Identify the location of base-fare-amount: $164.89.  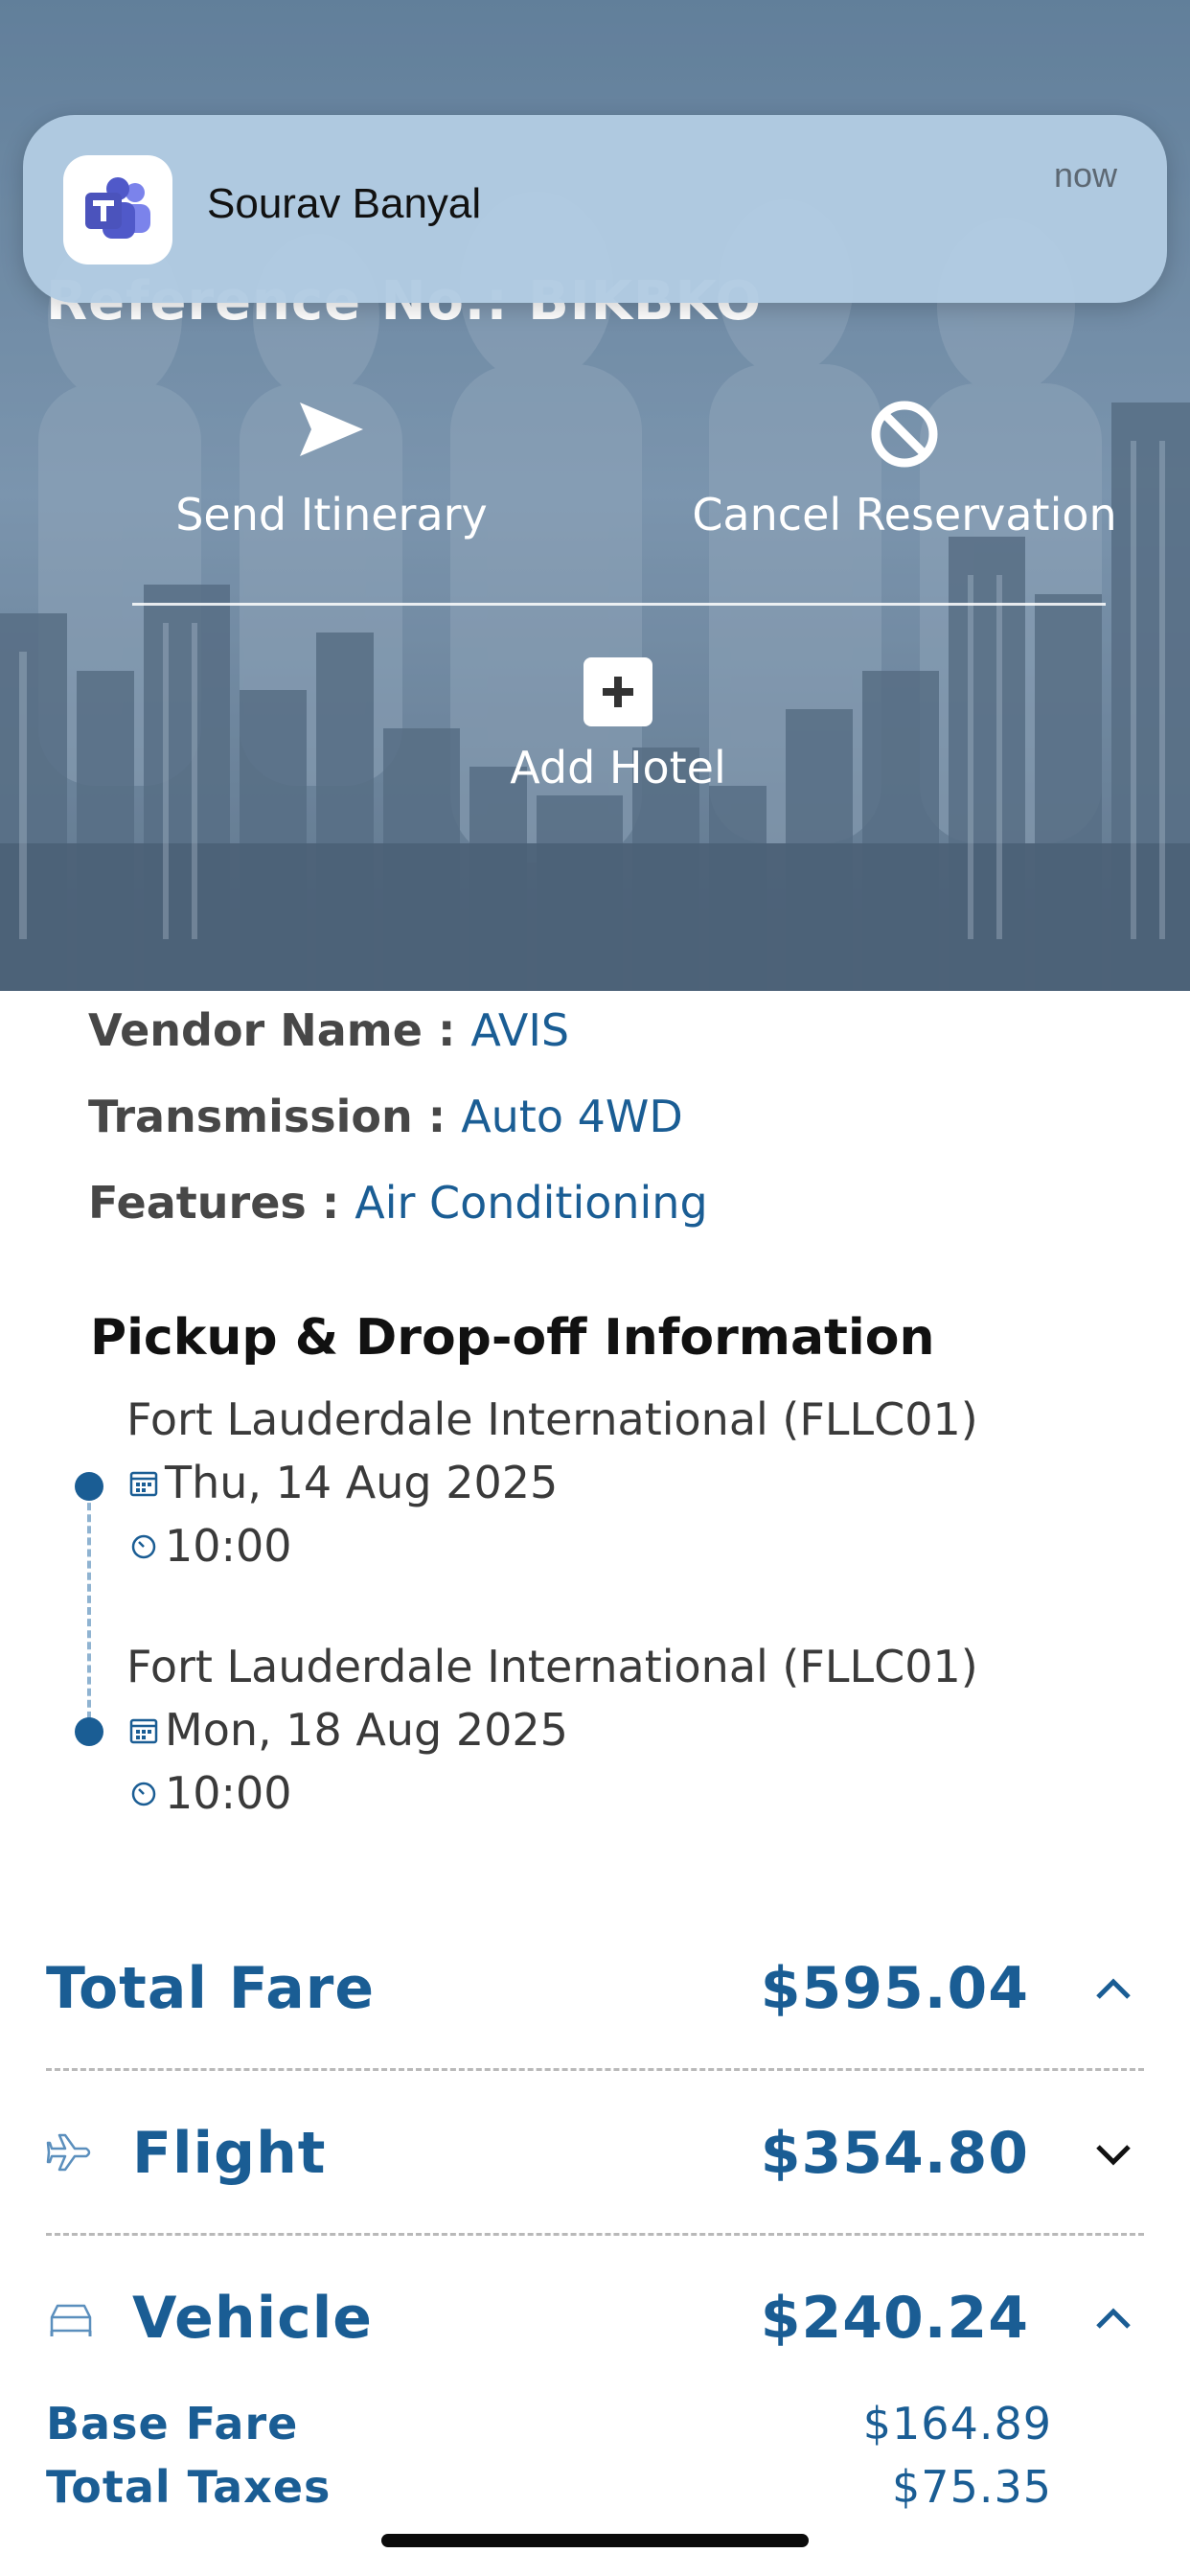
(957, 2424).